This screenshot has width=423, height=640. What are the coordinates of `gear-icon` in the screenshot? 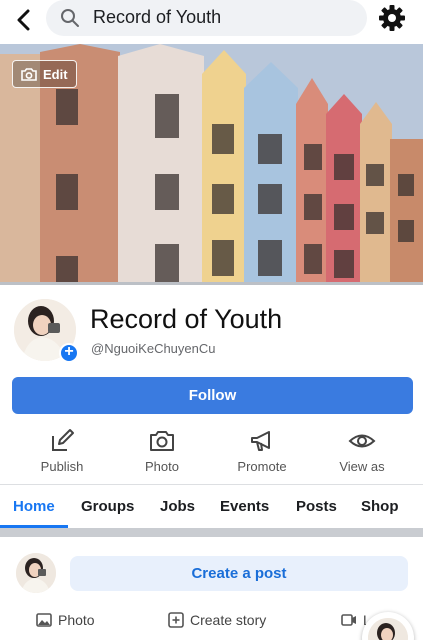 It's located at (392, 18).